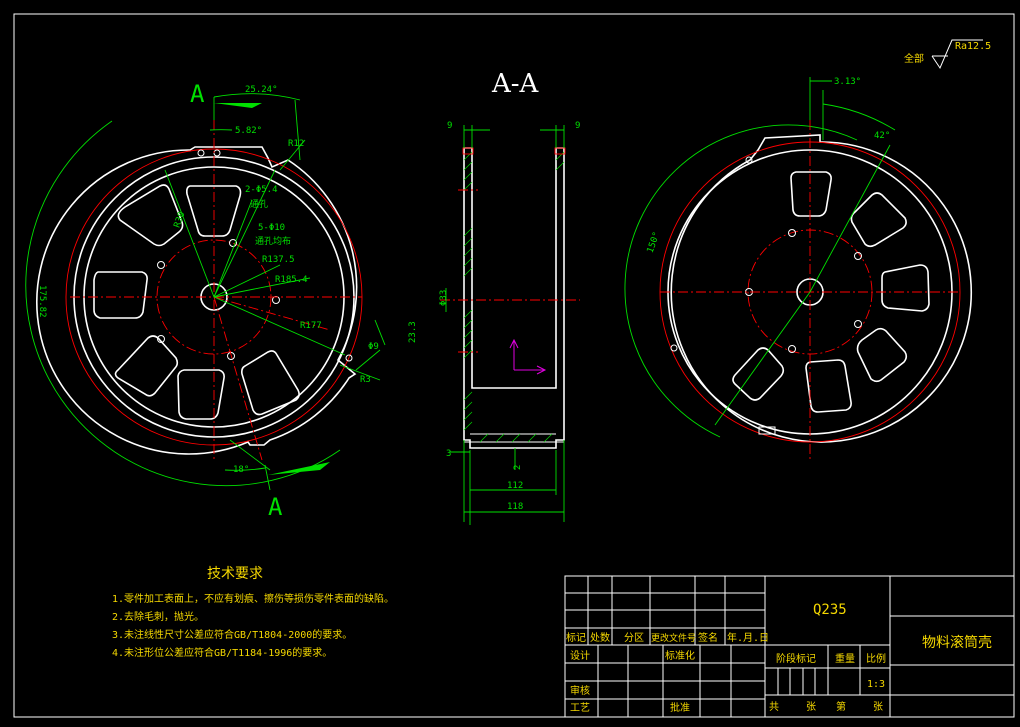 This screenshot has height=727, width=1020. I want to click on tb-shenhe: 审核, so click(580, 690).